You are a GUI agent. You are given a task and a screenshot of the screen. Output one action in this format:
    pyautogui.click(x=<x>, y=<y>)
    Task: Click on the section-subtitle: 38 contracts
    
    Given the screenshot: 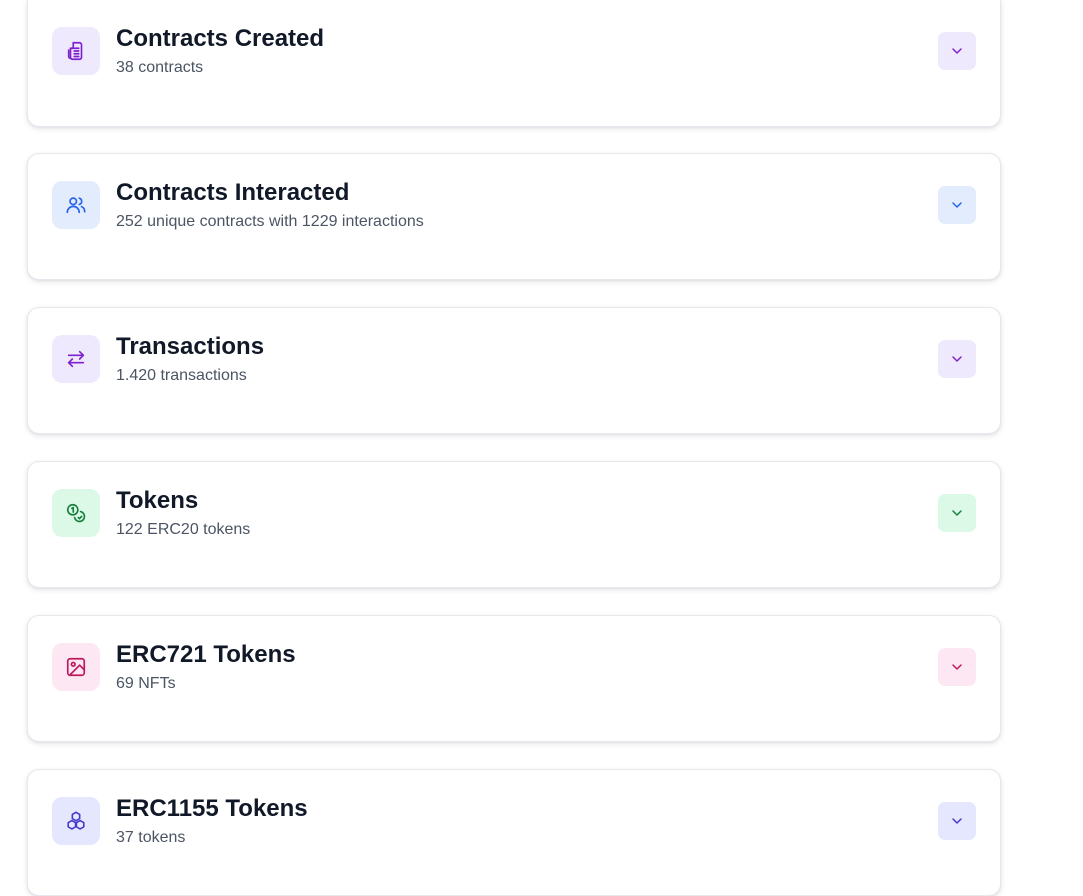 What is the action you would take?
    pyautogui.click(x=160, y=67)
    